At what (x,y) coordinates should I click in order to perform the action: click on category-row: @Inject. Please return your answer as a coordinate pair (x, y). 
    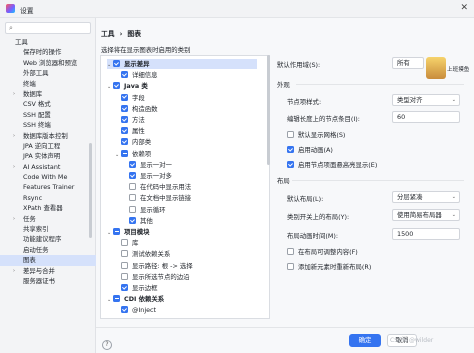
    Looking at the image, I should click on (135, 310).